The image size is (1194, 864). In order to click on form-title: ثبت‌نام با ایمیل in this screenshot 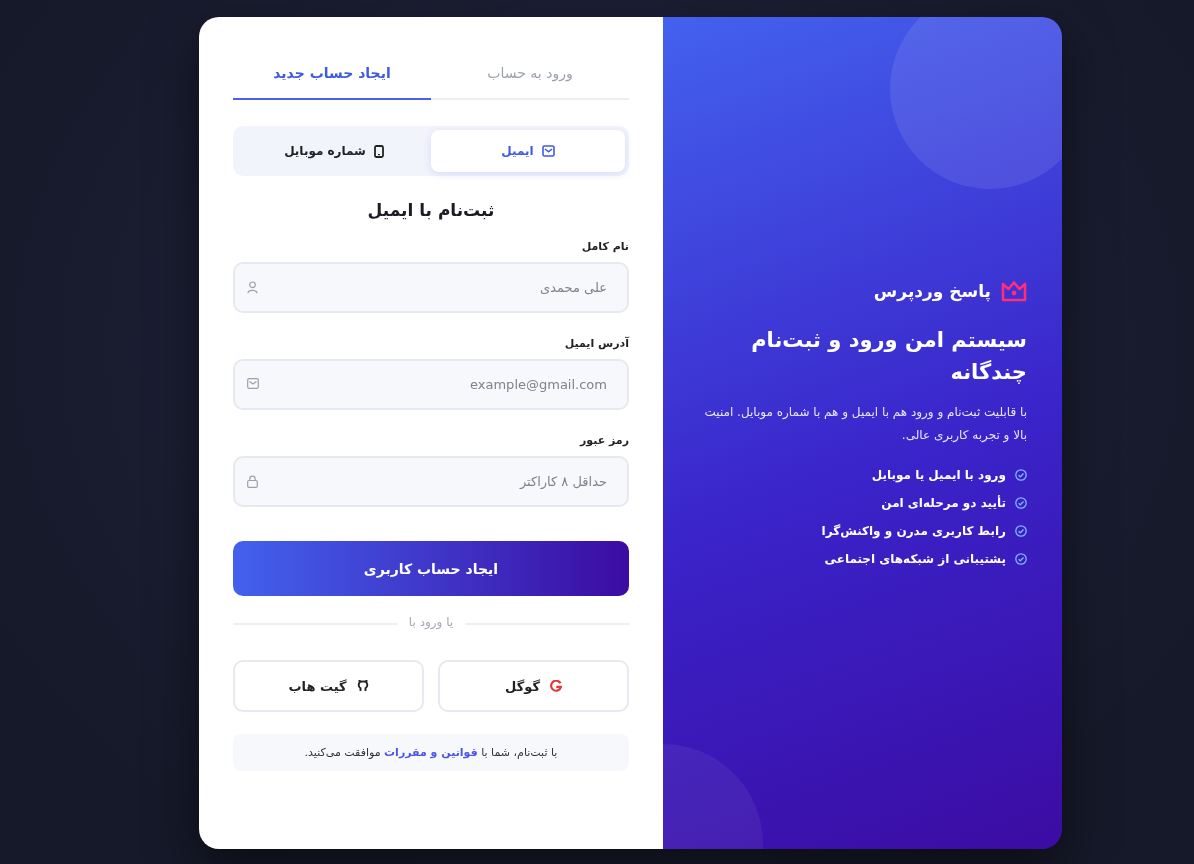, I will do `click(431, 210)`.